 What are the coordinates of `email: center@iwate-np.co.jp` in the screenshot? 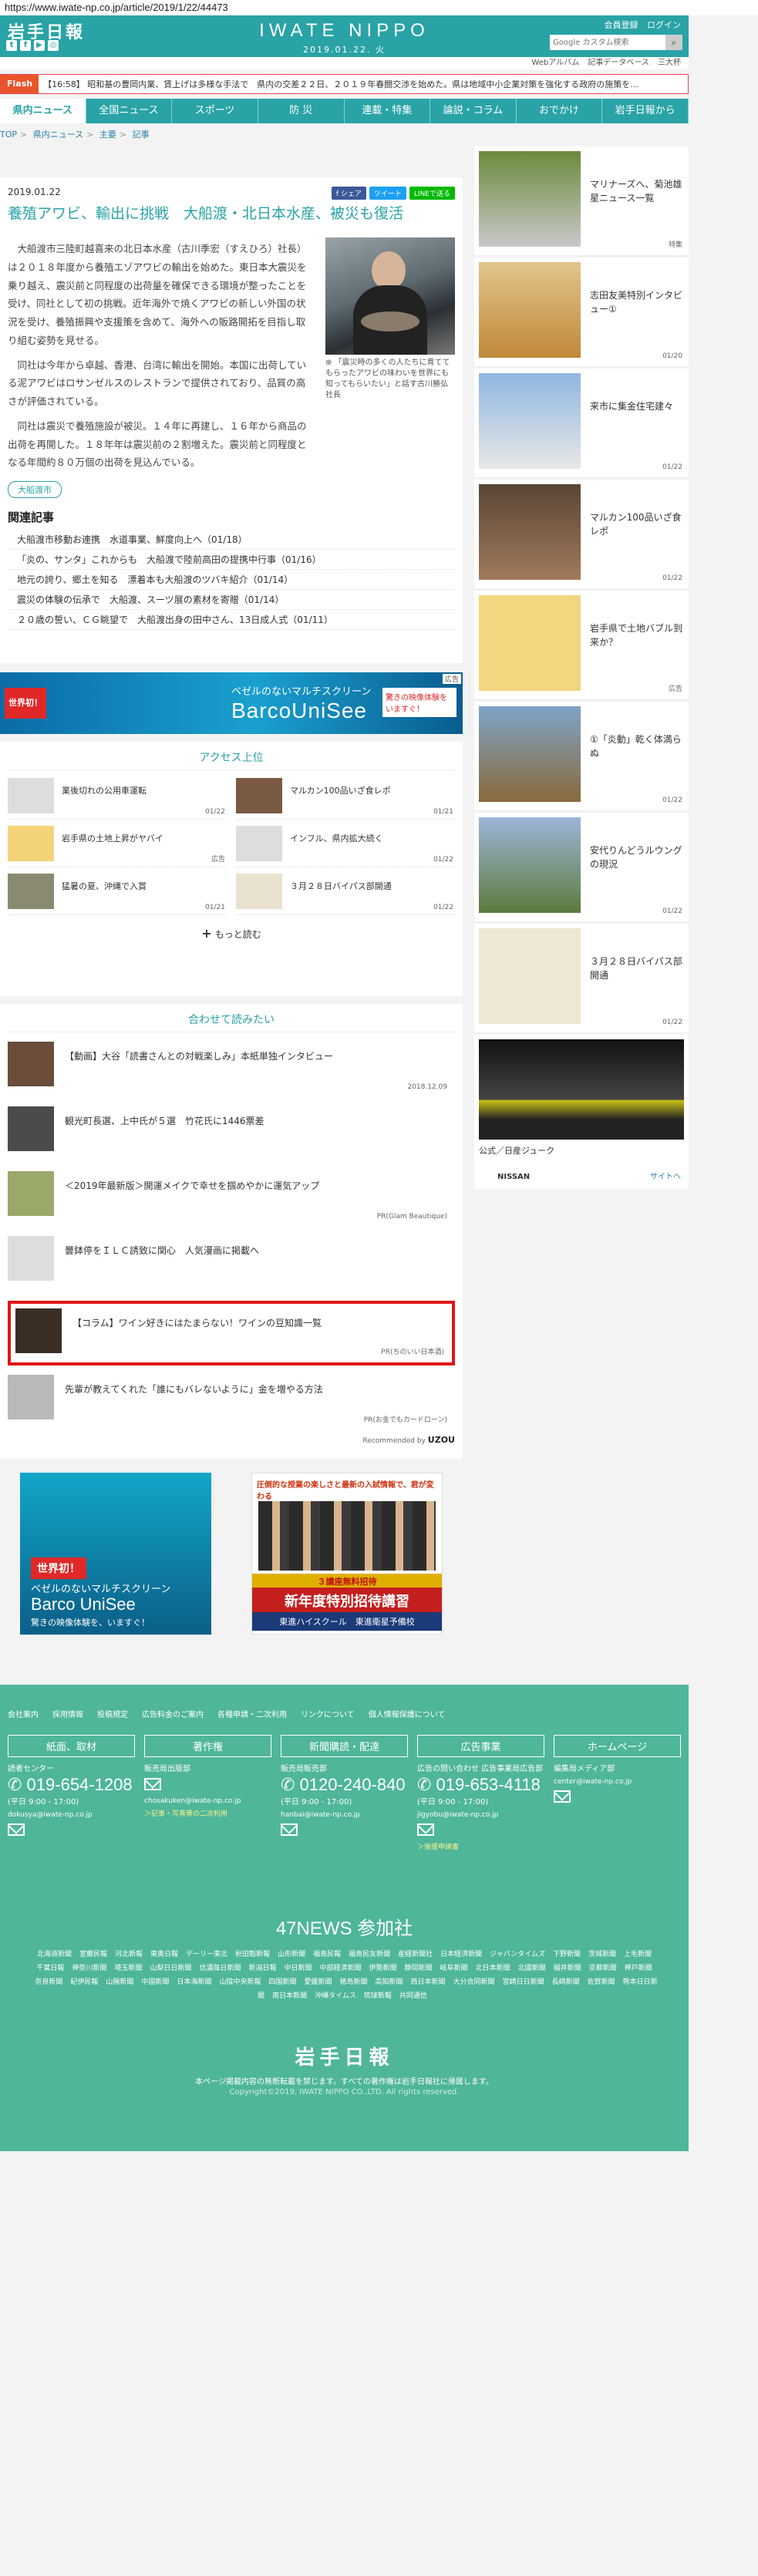 It's located at (617, 1782).